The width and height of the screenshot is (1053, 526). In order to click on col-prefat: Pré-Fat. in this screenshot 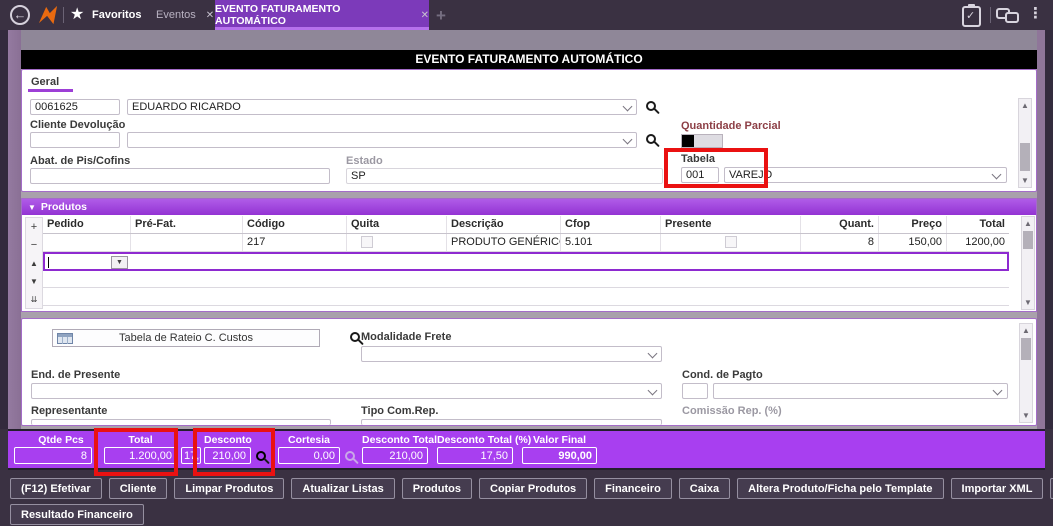, I will do `click(187, 224)`.